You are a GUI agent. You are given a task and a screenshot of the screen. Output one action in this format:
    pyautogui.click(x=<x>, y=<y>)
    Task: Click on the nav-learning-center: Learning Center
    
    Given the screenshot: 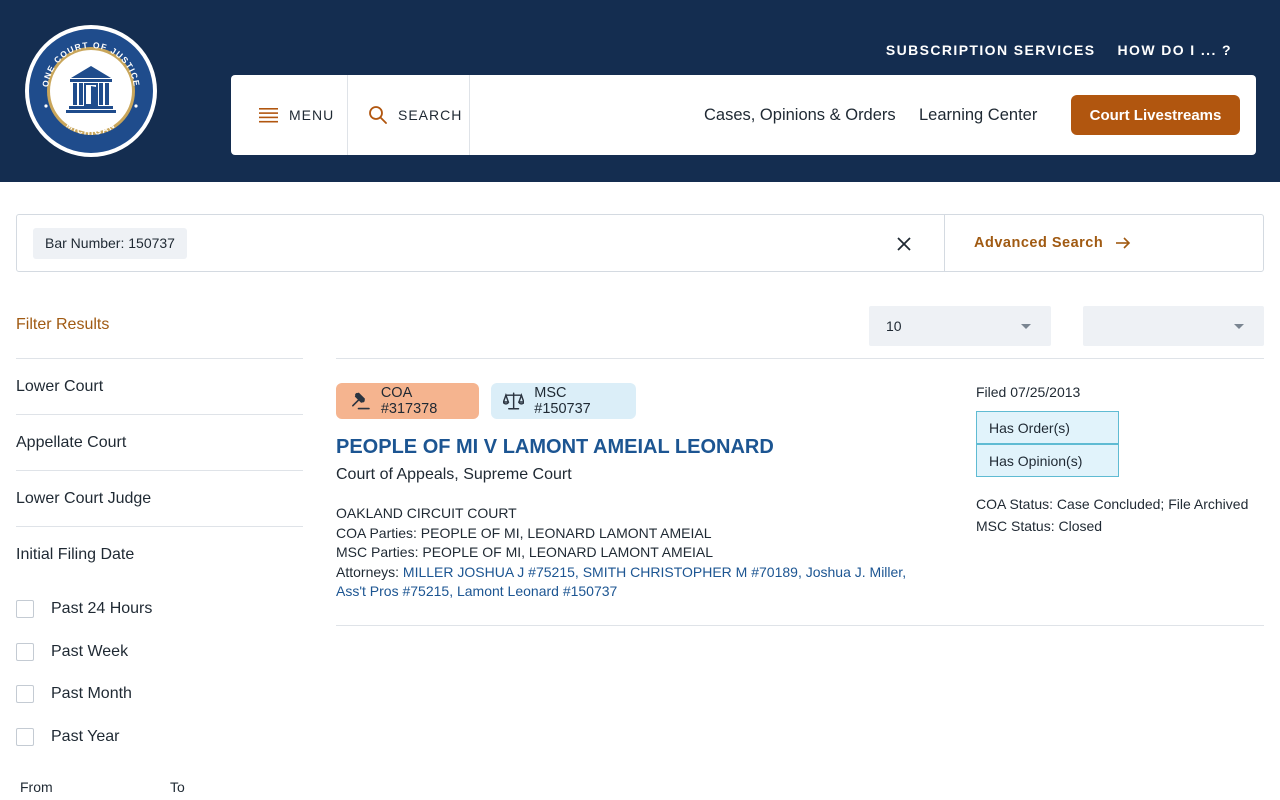 What is the action you would take?
    pyautogui.click(x=978, y=115)
    